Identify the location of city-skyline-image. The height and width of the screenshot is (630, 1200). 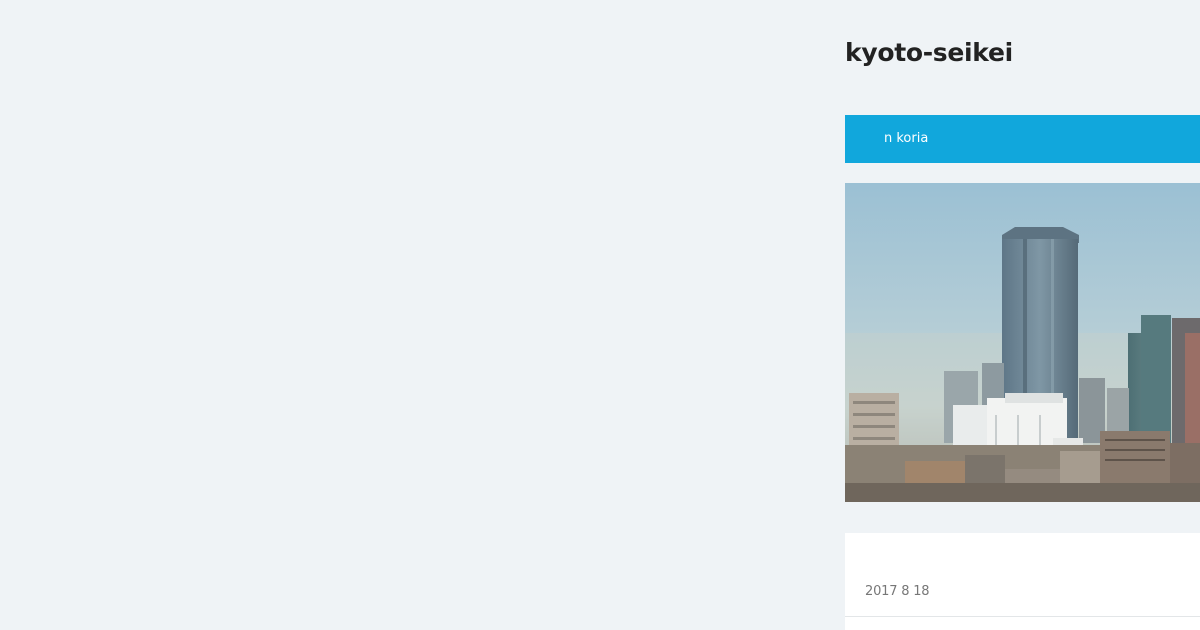
(1022, 364).